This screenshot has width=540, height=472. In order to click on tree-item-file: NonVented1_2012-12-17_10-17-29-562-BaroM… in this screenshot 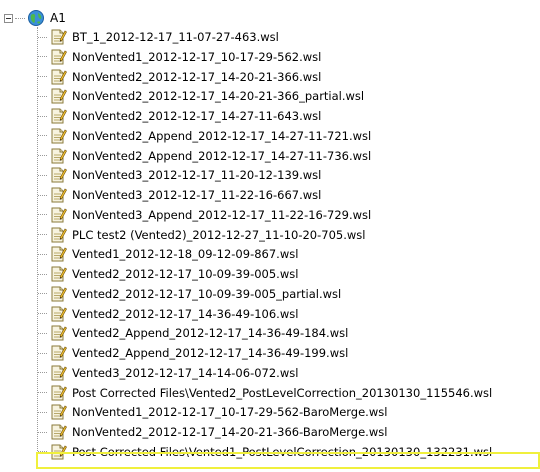, I will do `click(212, 412)`.